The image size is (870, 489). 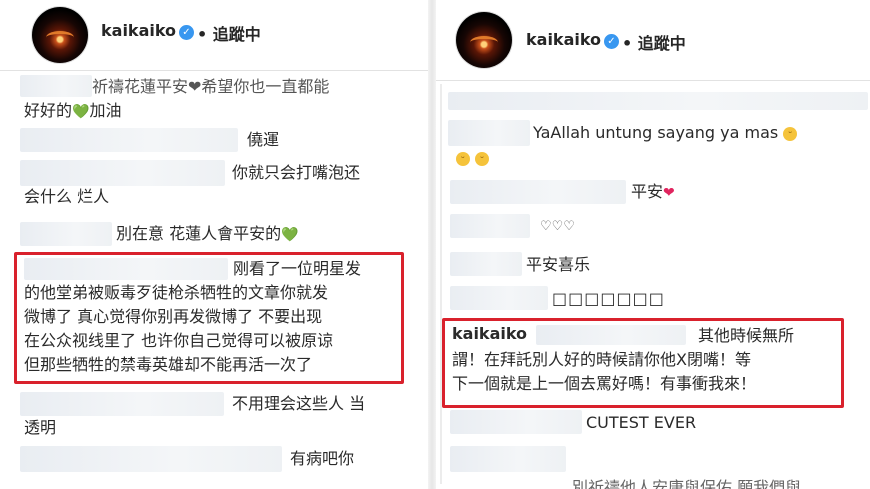 I want to click on comment-text: YaAllah untung sayang ya mas ᵕ, so click(x=665, y=133).